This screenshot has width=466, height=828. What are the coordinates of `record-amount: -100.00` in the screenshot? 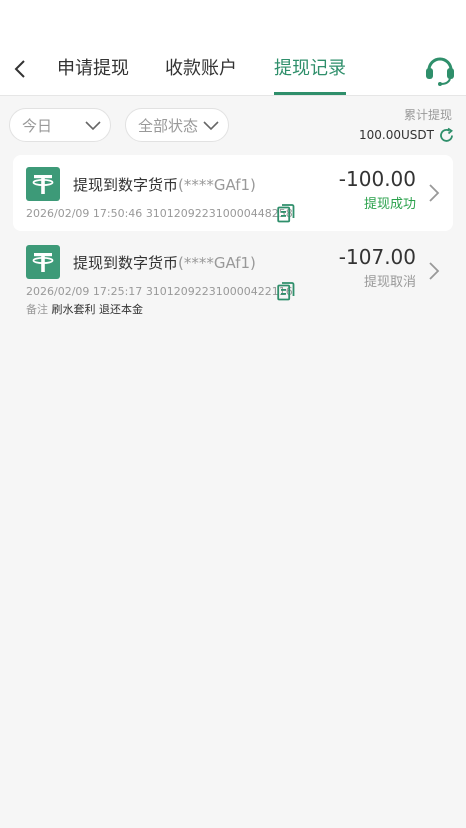 It's located at (377, 179).